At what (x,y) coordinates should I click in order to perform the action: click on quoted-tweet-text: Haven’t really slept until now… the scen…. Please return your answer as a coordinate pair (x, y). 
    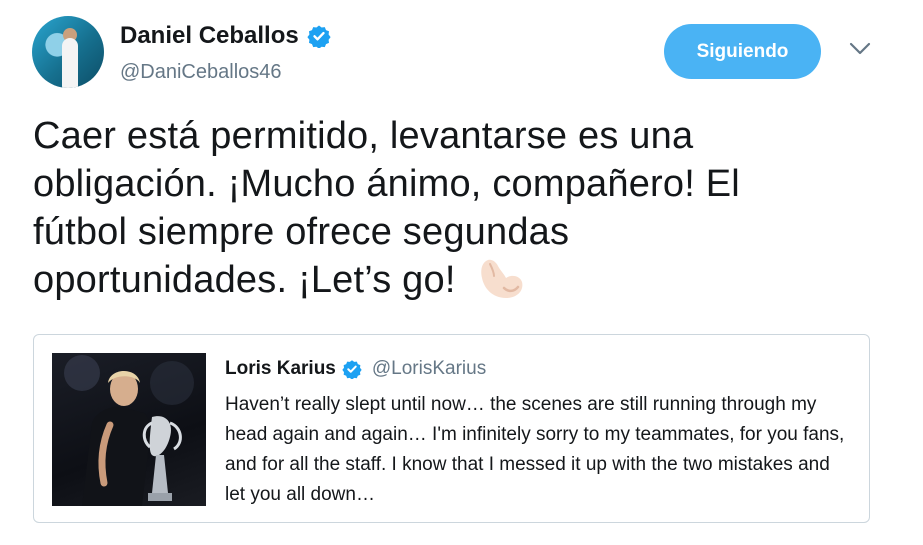
    Looking at the image, I should click on (535, 449).